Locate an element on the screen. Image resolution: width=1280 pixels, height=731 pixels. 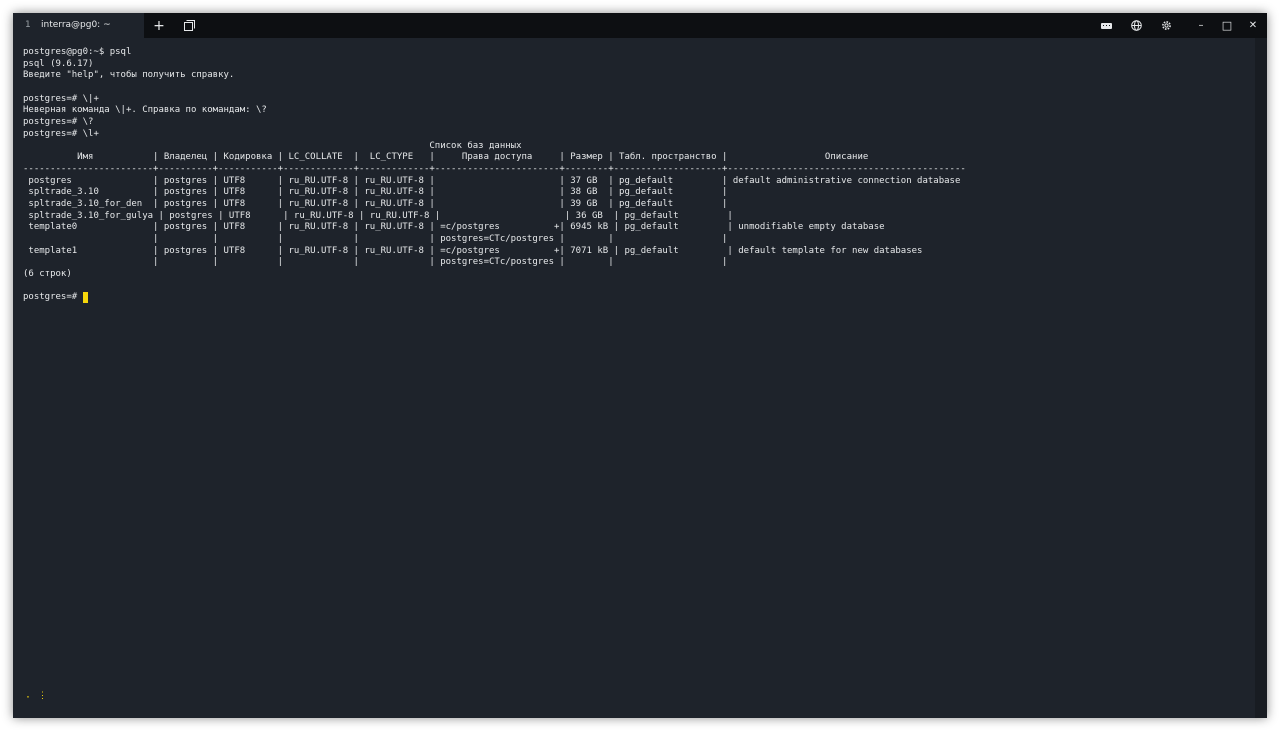
globe-icon is located at coordinates (1136, 25).